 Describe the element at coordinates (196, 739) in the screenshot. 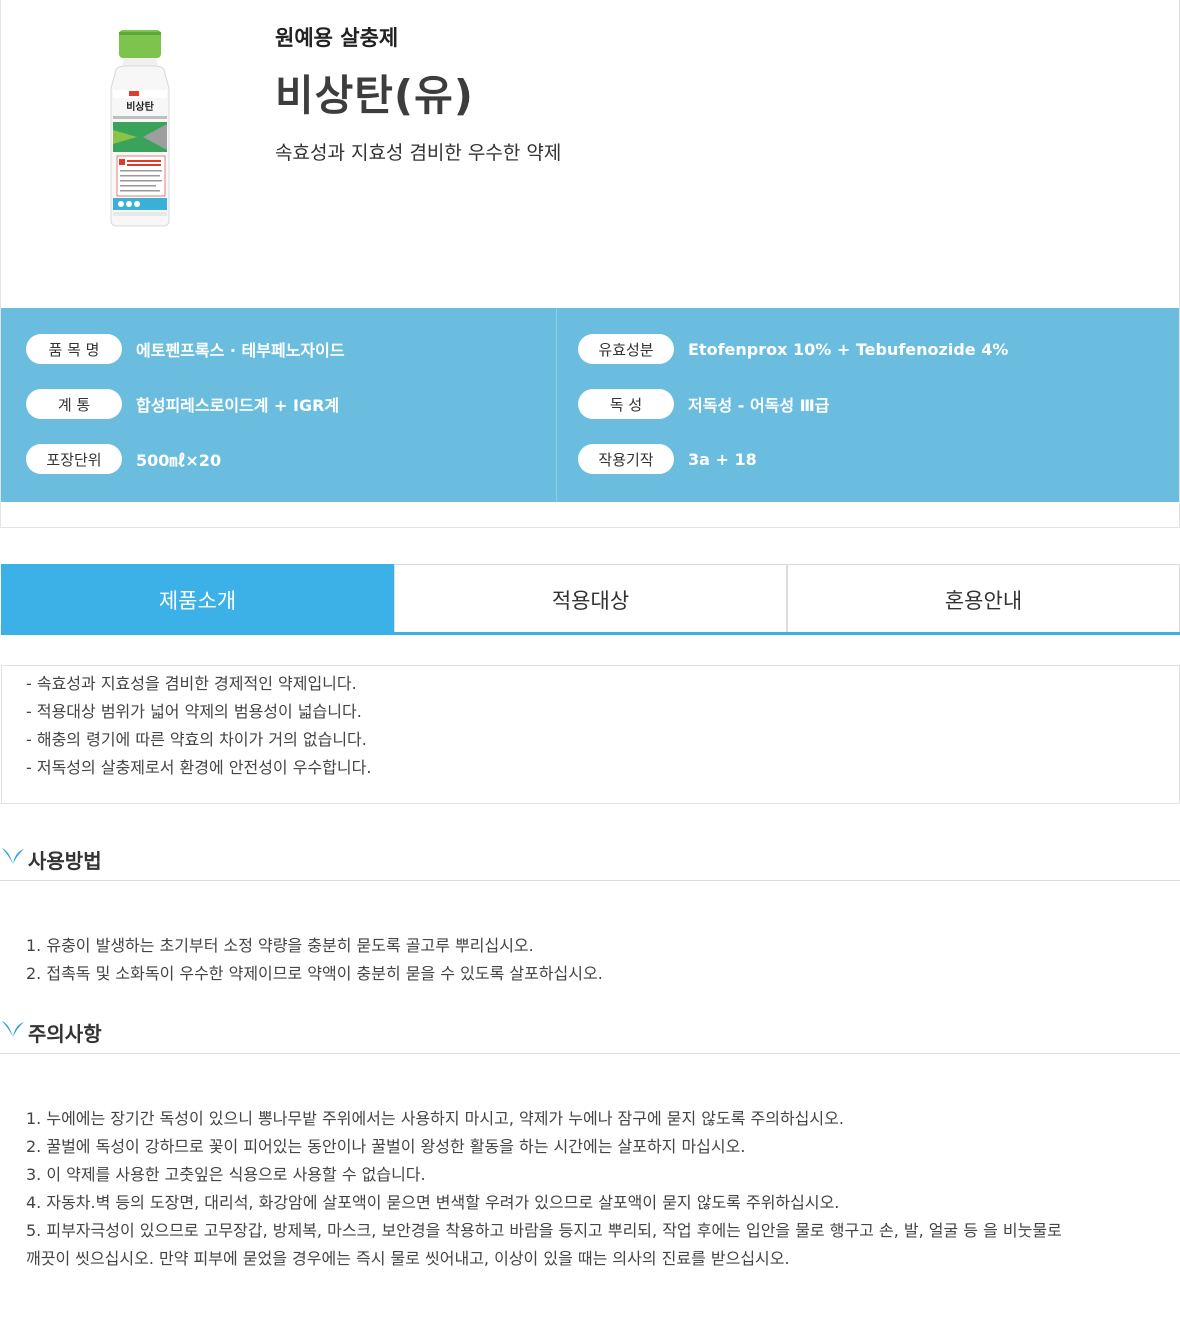

I see `intro-line: - 해충의 령기에 따른 약효의 차이가 거의 없습니다.` at that location.